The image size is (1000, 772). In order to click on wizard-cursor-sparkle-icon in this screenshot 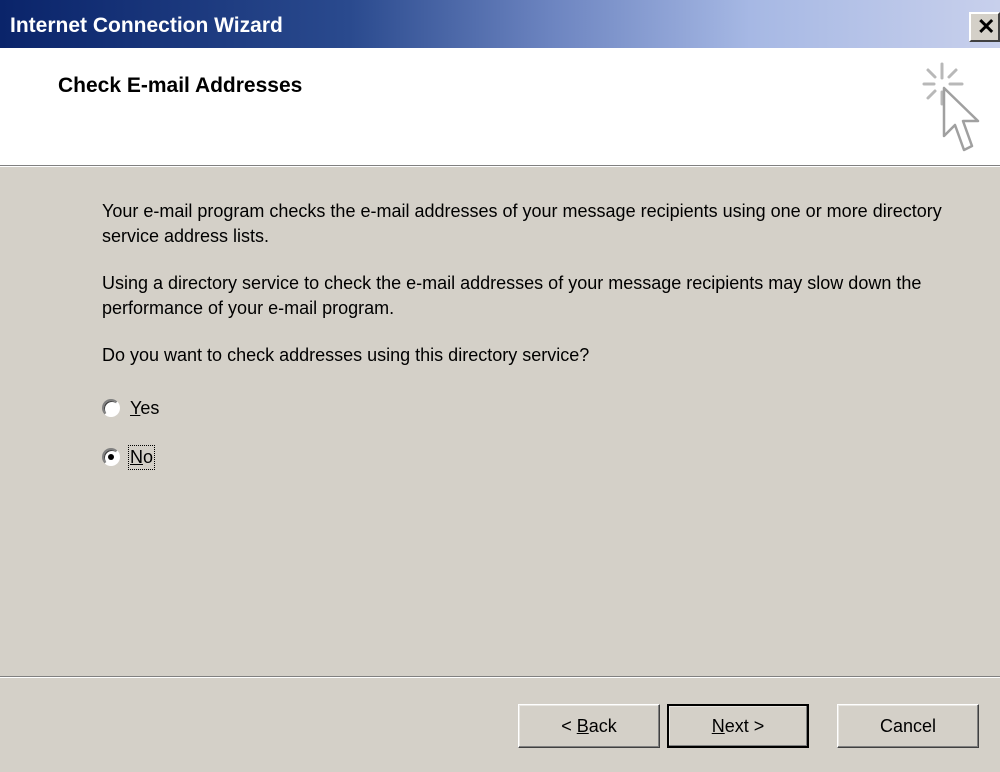, I will do `click(951, 107)`.